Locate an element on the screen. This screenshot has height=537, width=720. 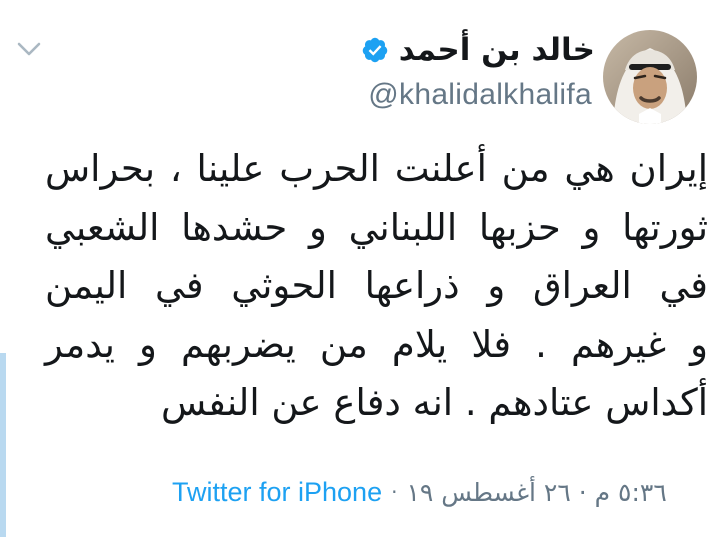
author-name-row: خالد بن أحمد is located at coordinates (478, 50).